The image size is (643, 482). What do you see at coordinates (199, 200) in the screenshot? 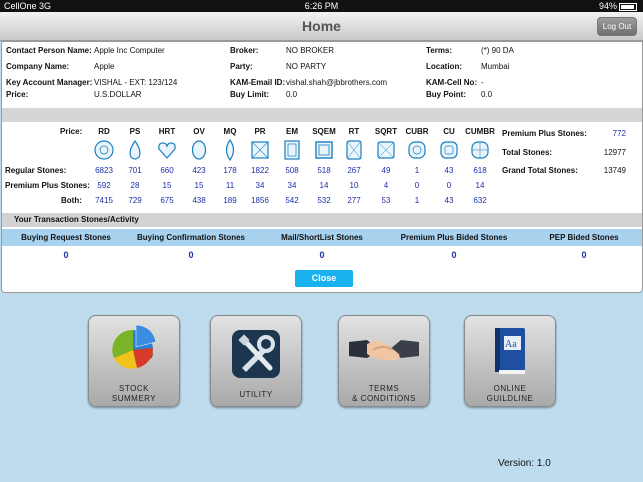
I see `both-count-ov: 438` at bounding box center [199, 200].